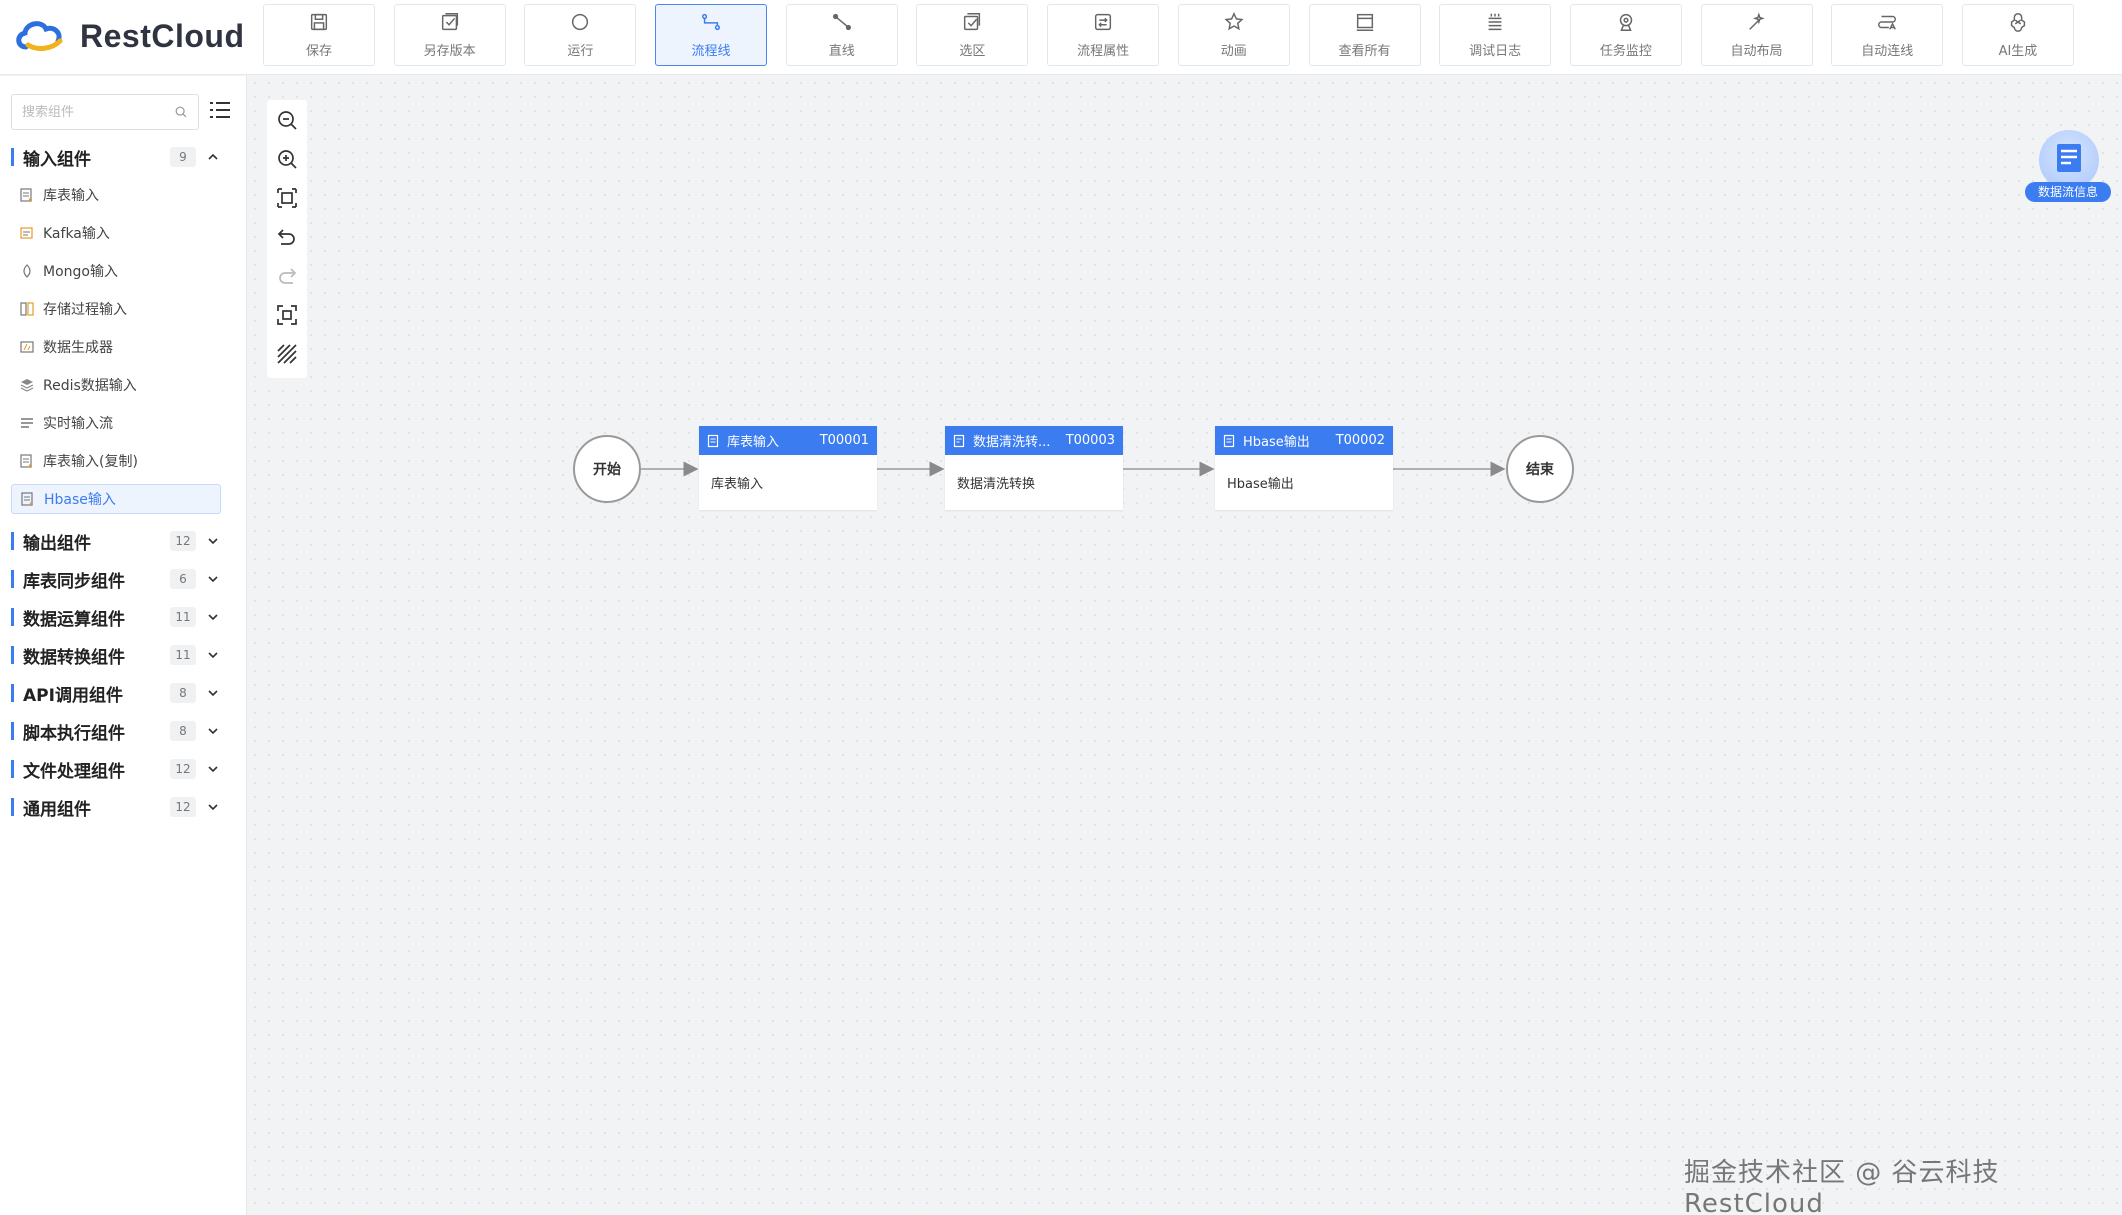  I want to click on zoom-in-button, so click(287, 159).